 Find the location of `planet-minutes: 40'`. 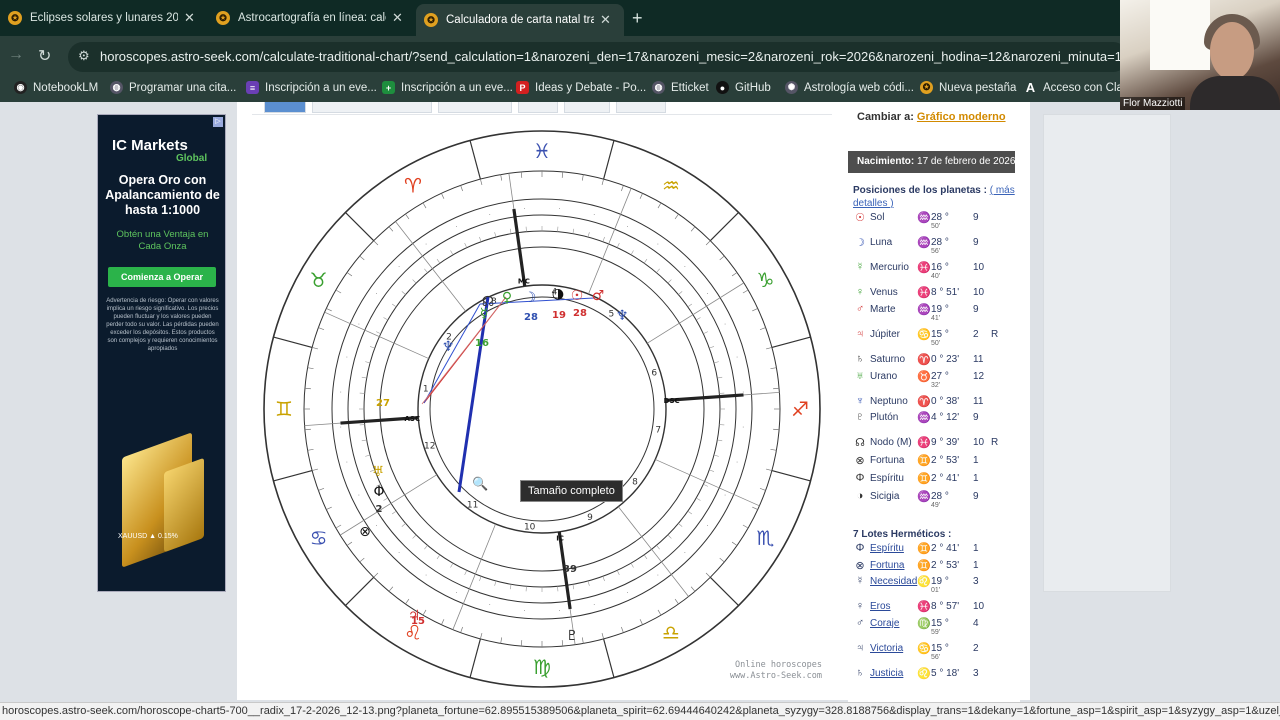

planet-minutes: 40' is located at coordinates (936, 276).